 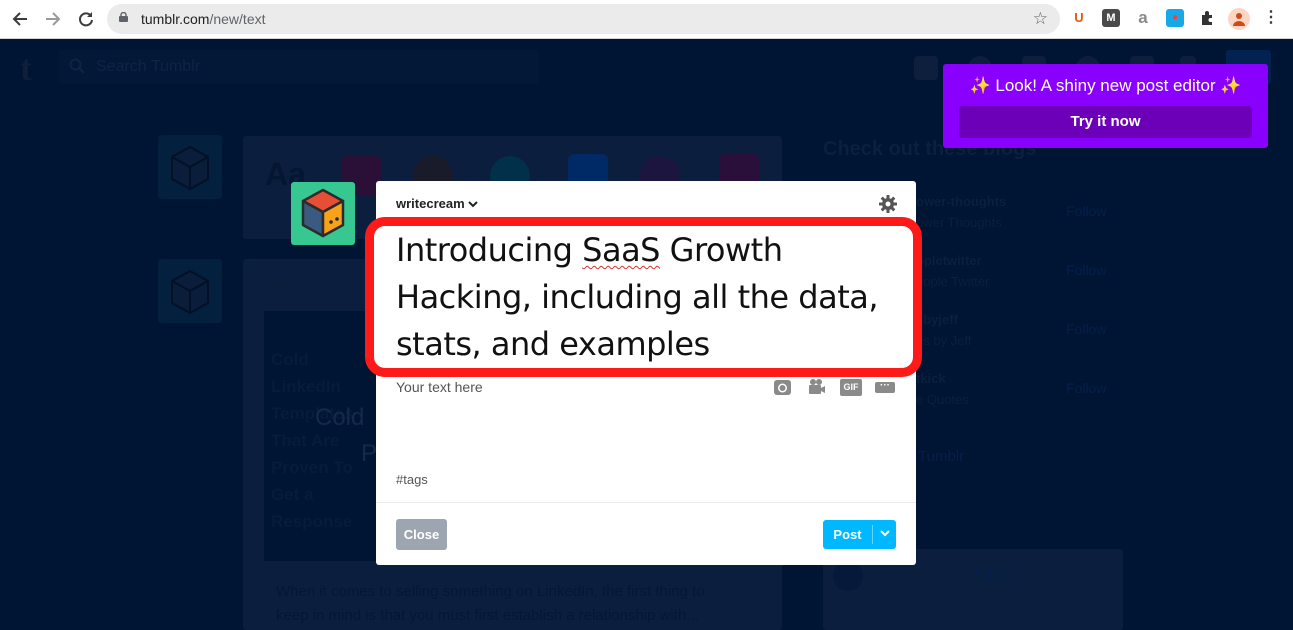 What do you see at coordinates (412, 479) in the screenshot?
I see `tags-input: #tags` at bounding box center [412, 479].